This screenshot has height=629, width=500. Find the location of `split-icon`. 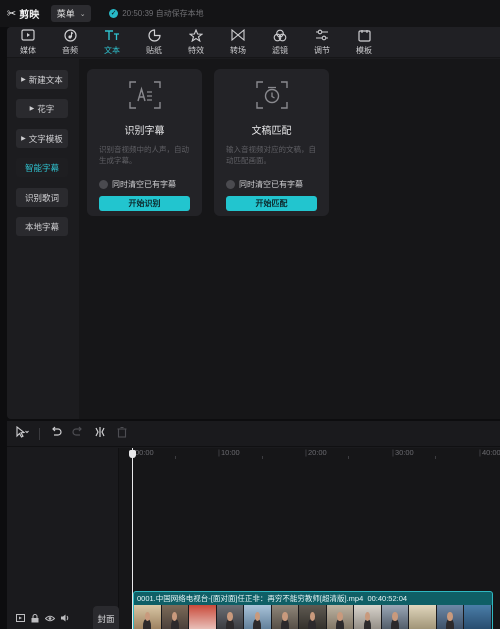

split-icon is located at coordinates (100, 433).